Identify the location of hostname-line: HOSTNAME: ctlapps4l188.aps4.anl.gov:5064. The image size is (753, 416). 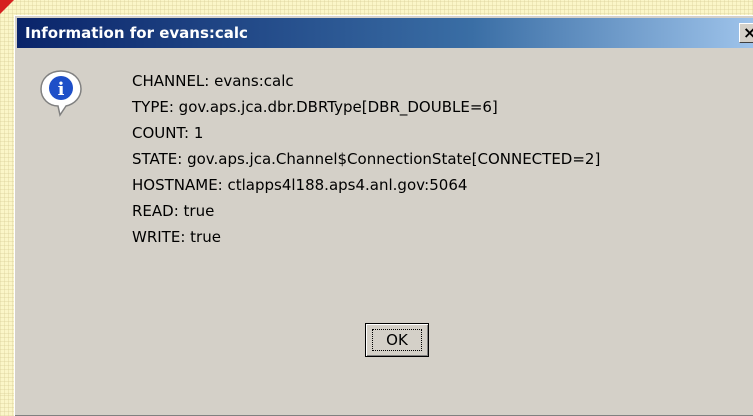
(300, 185).